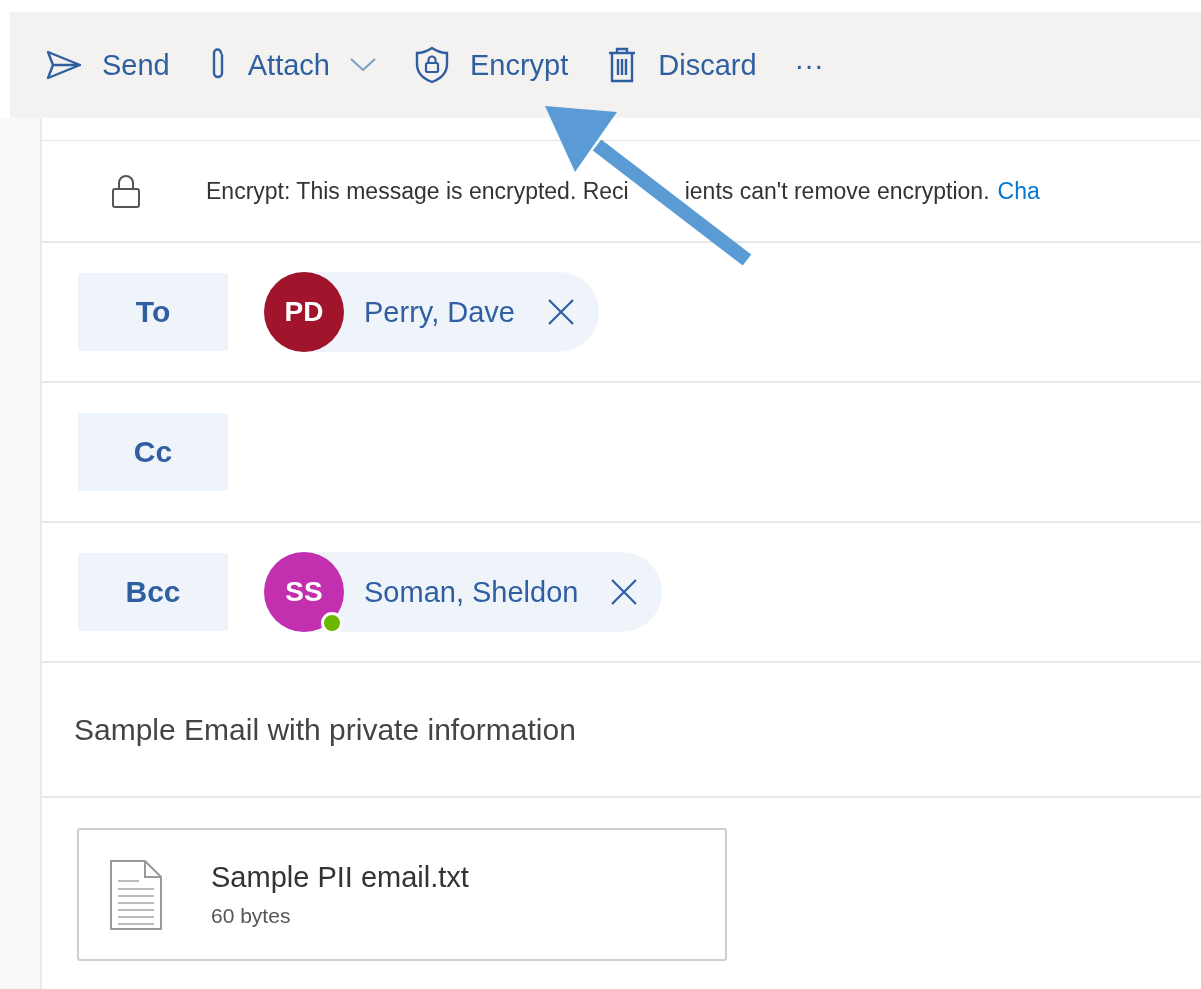 This screenshot has height=989, width=1201. What do you see at coordinates (153, 452) in the screenshot?
I see `recipient-field-button: Cc` at bounding box center [153, 452].